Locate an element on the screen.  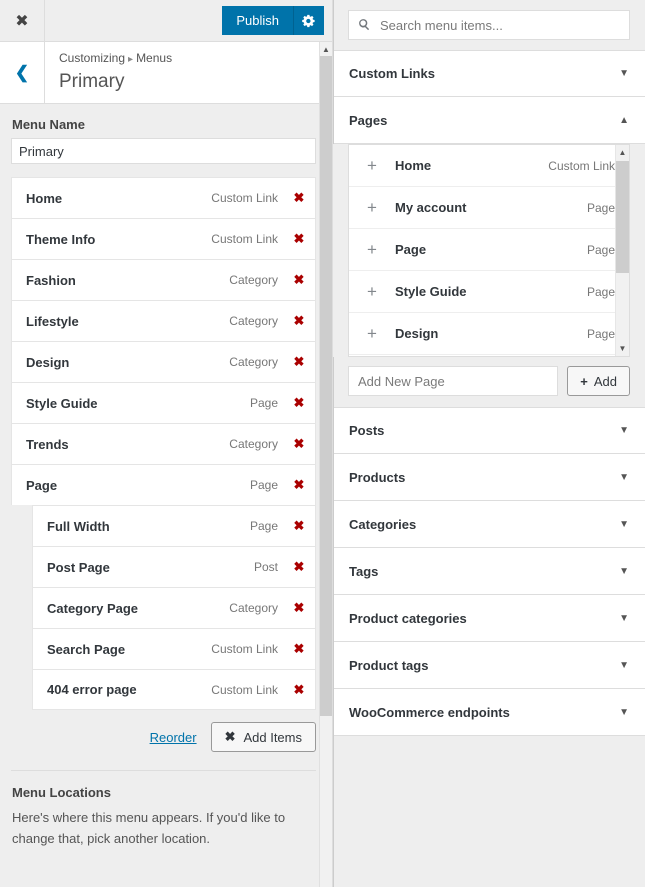
menu-item-row: Fashion Category ✖ is located at coordinates (163, 279).